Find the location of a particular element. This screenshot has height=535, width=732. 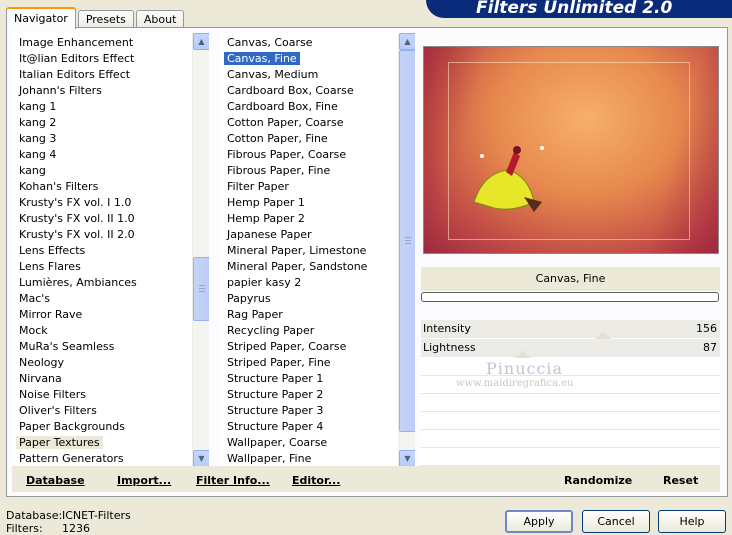

list-item: Nirvana is located at coordinates (75, 379).